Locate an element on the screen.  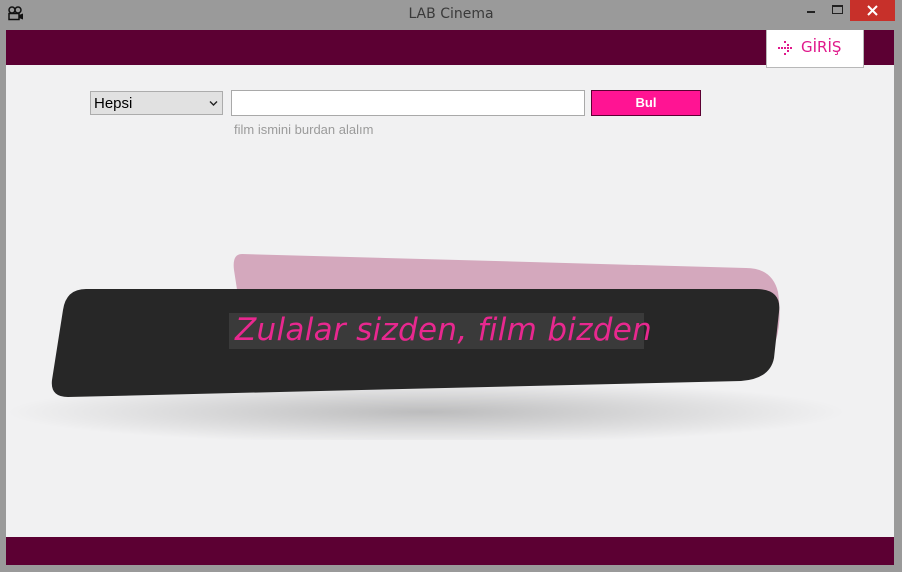
banner-slogan: Zulalar sizden, film bizden is located at coordinates (444, 330).